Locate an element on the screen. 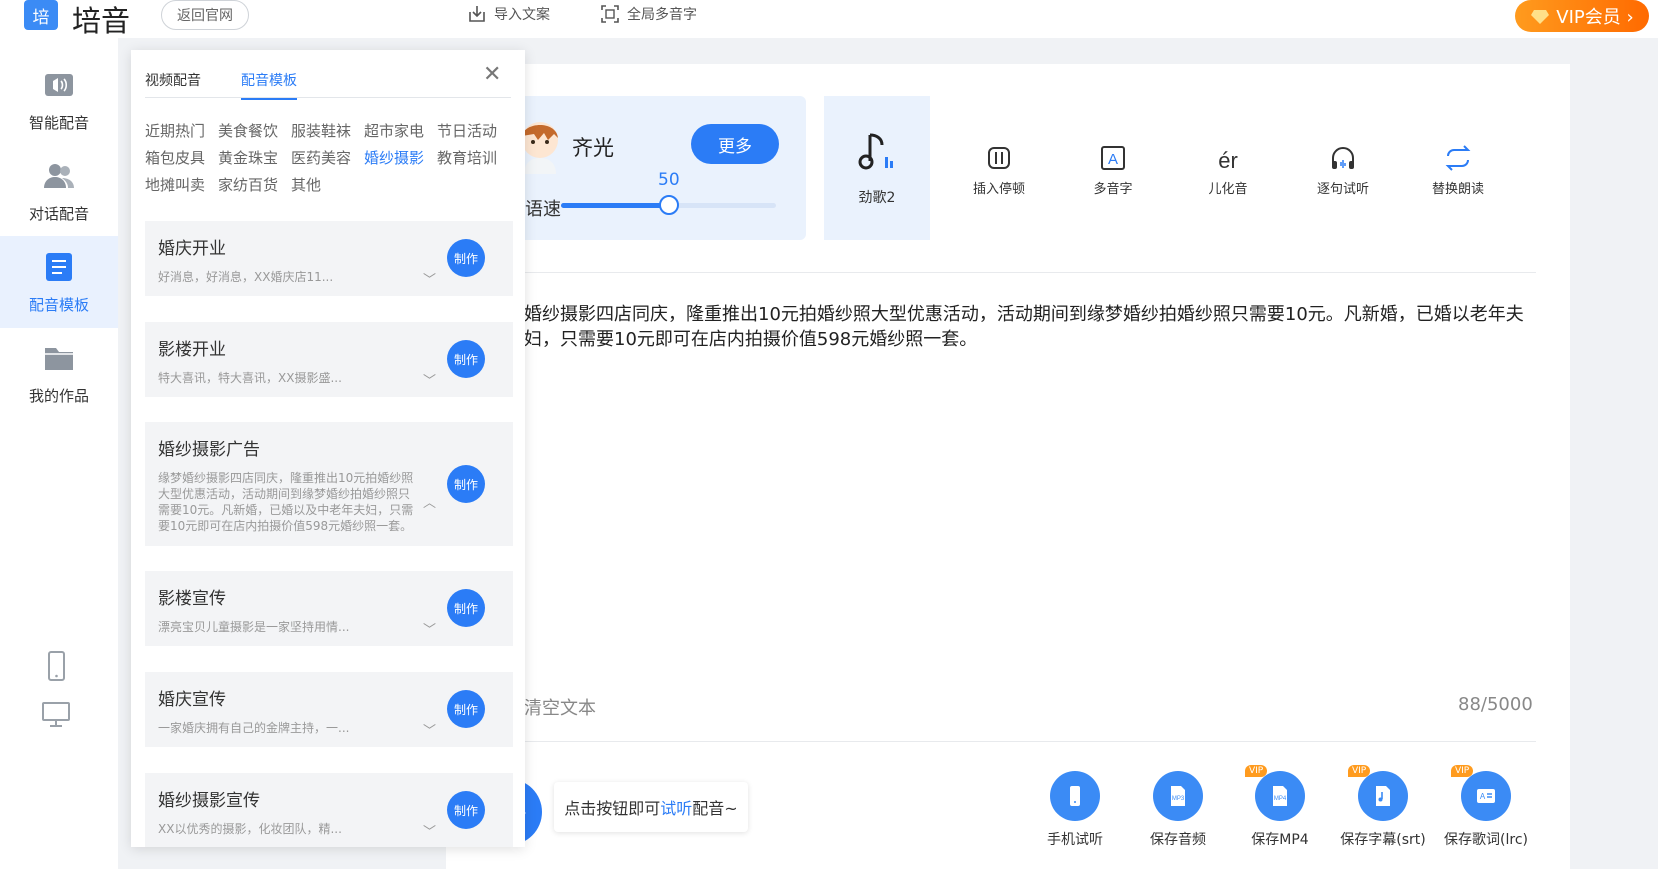  vip-tag: VIP is located at coordinates (1359, 771).